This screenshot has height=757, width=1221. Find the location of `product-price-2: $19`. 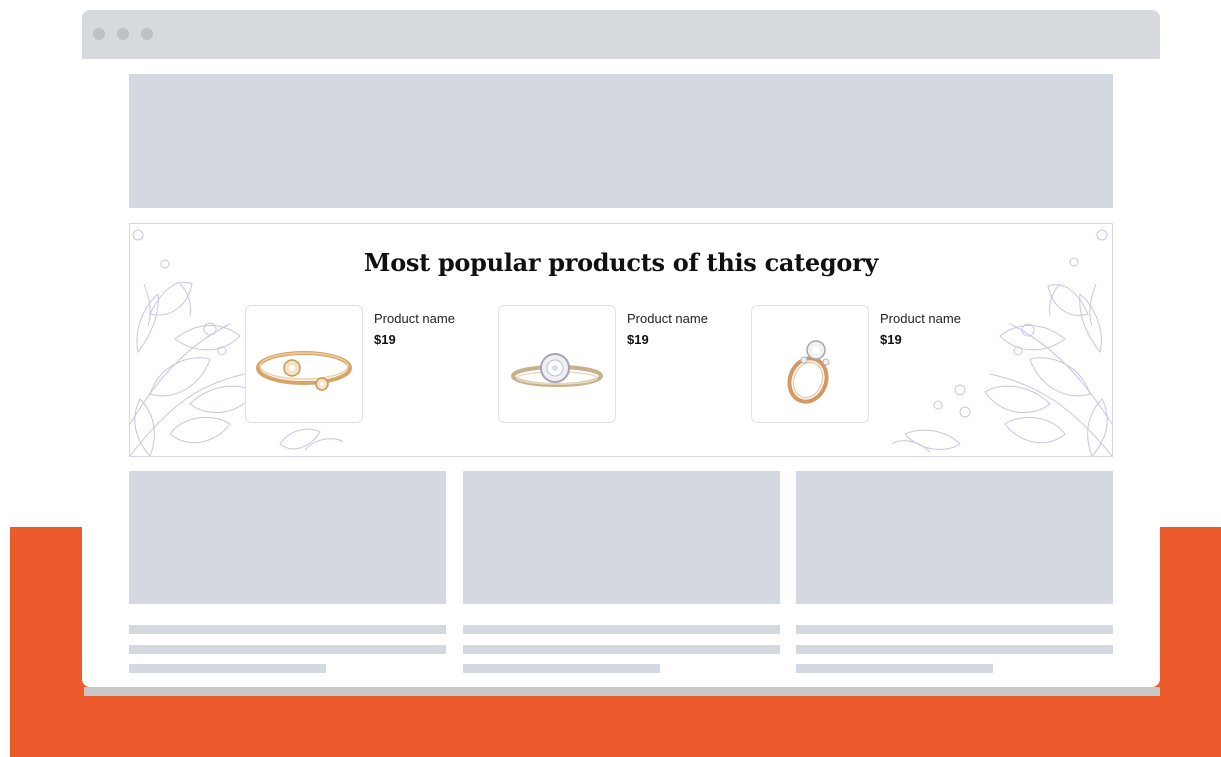

product-price-2: $19 is located at coordinates (638, 339).